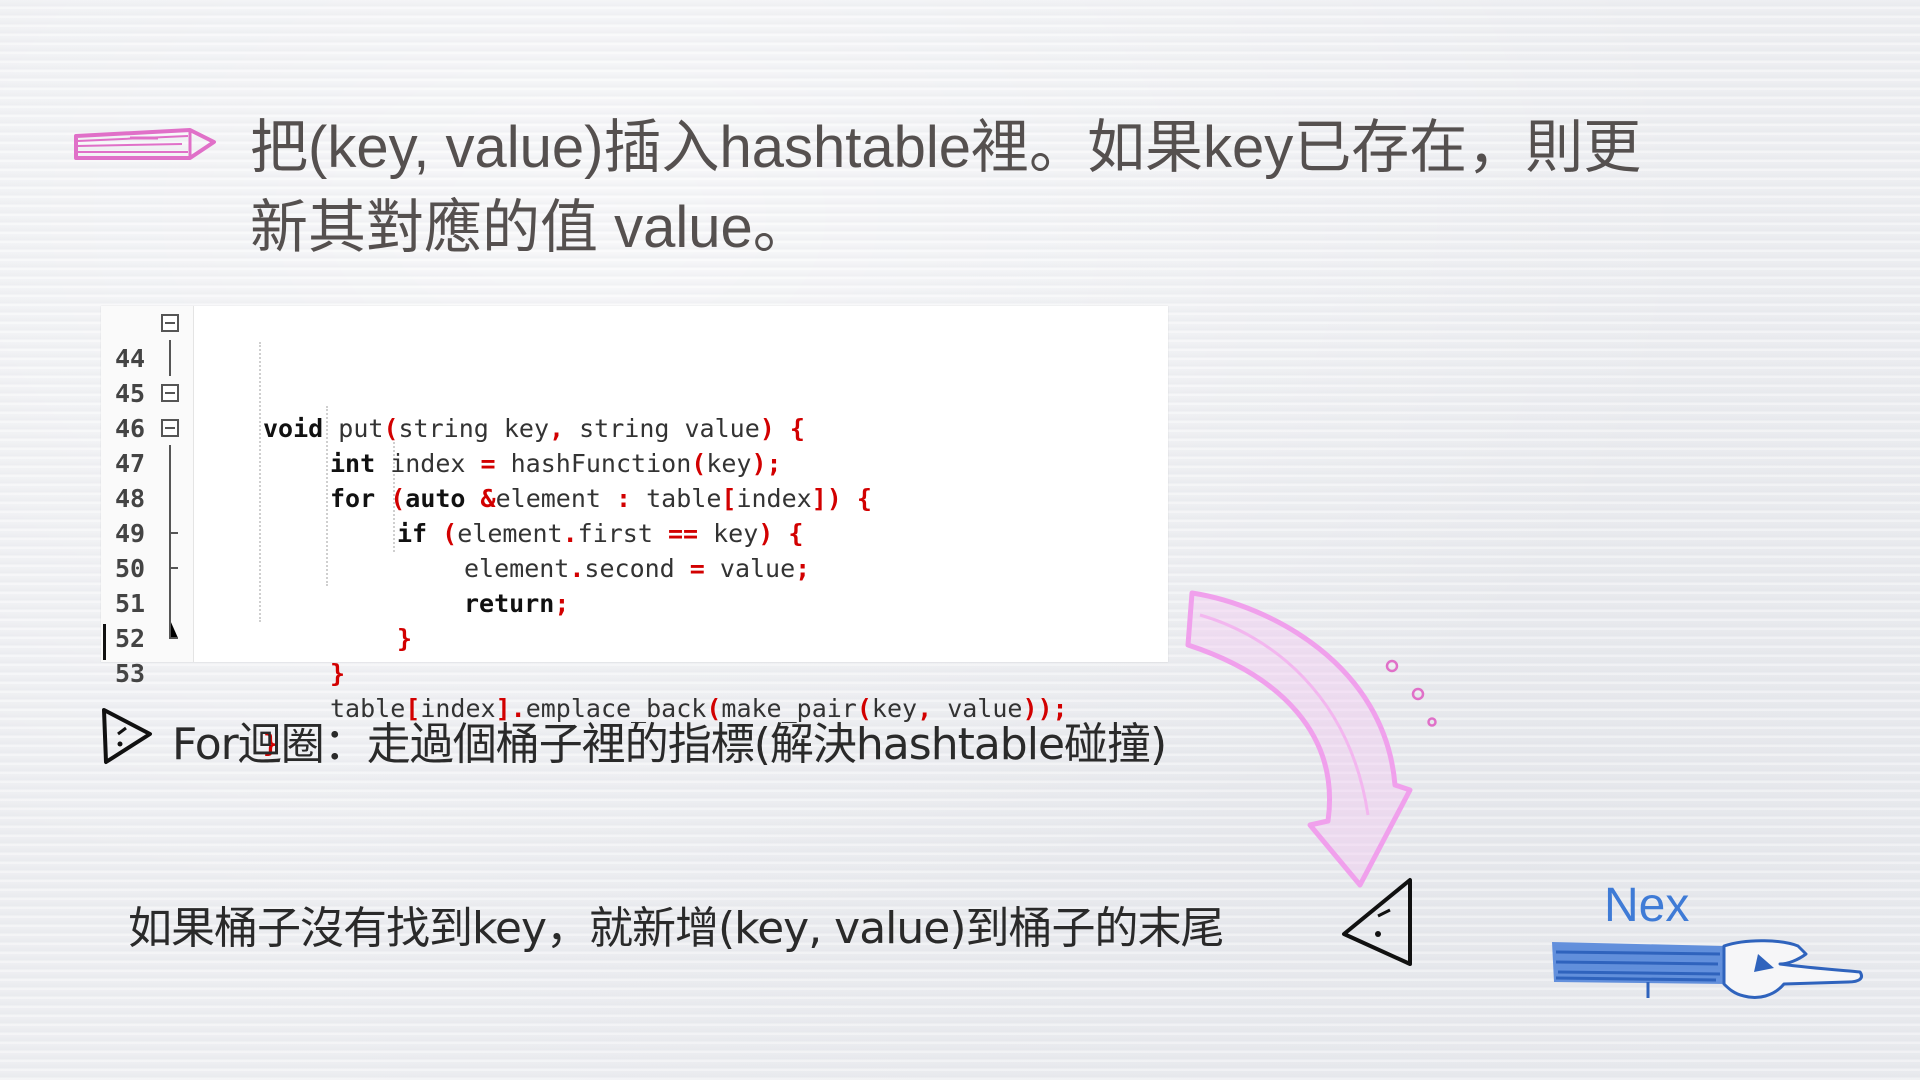  Describe the element at coordinates (634, 549) in the screenshot. I see `code-line: 49 return;` at that location.